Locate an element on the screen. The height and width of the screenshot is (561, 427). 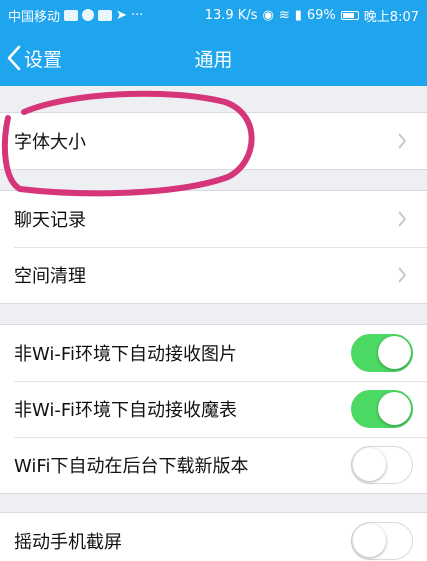
shake-screenshot-row: 摇动手机截屏 is located at coordinates (213, 537).